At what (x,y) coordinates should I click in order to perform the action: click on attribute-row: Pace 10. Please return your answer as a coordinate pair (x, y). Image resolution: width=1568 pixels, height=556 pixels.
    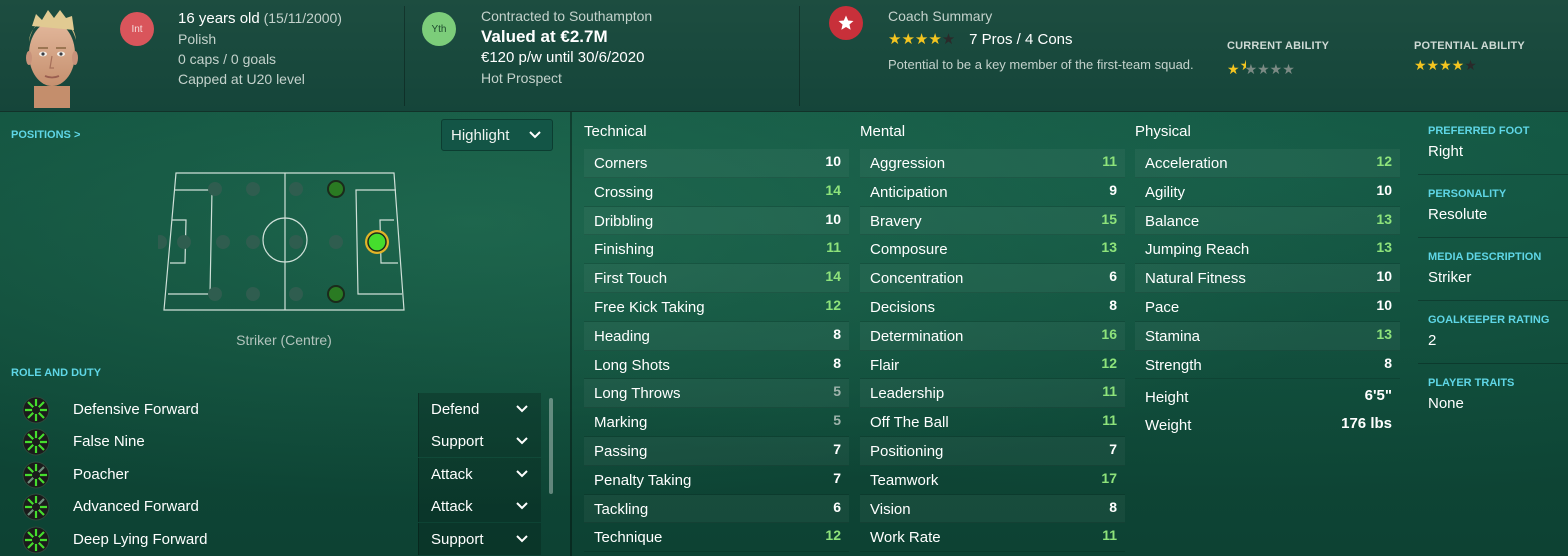
    Looking at the image, I should click on (1267, 307).